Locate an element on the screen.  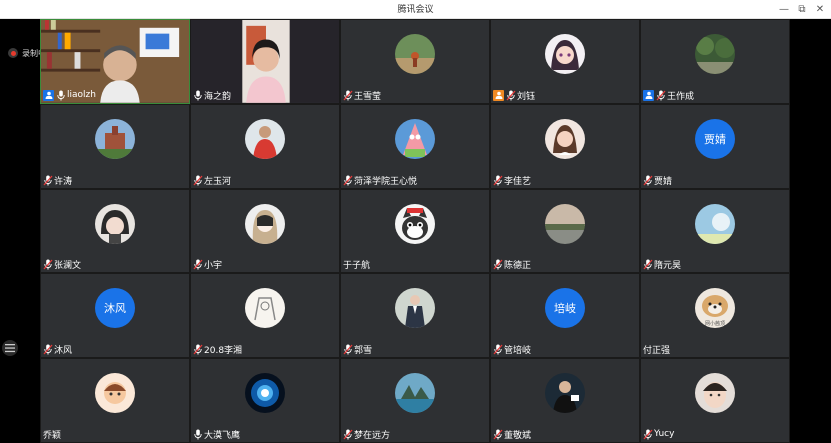
participant-tile: 菏泽学院王心悦 is located at coordinates (415, 146).